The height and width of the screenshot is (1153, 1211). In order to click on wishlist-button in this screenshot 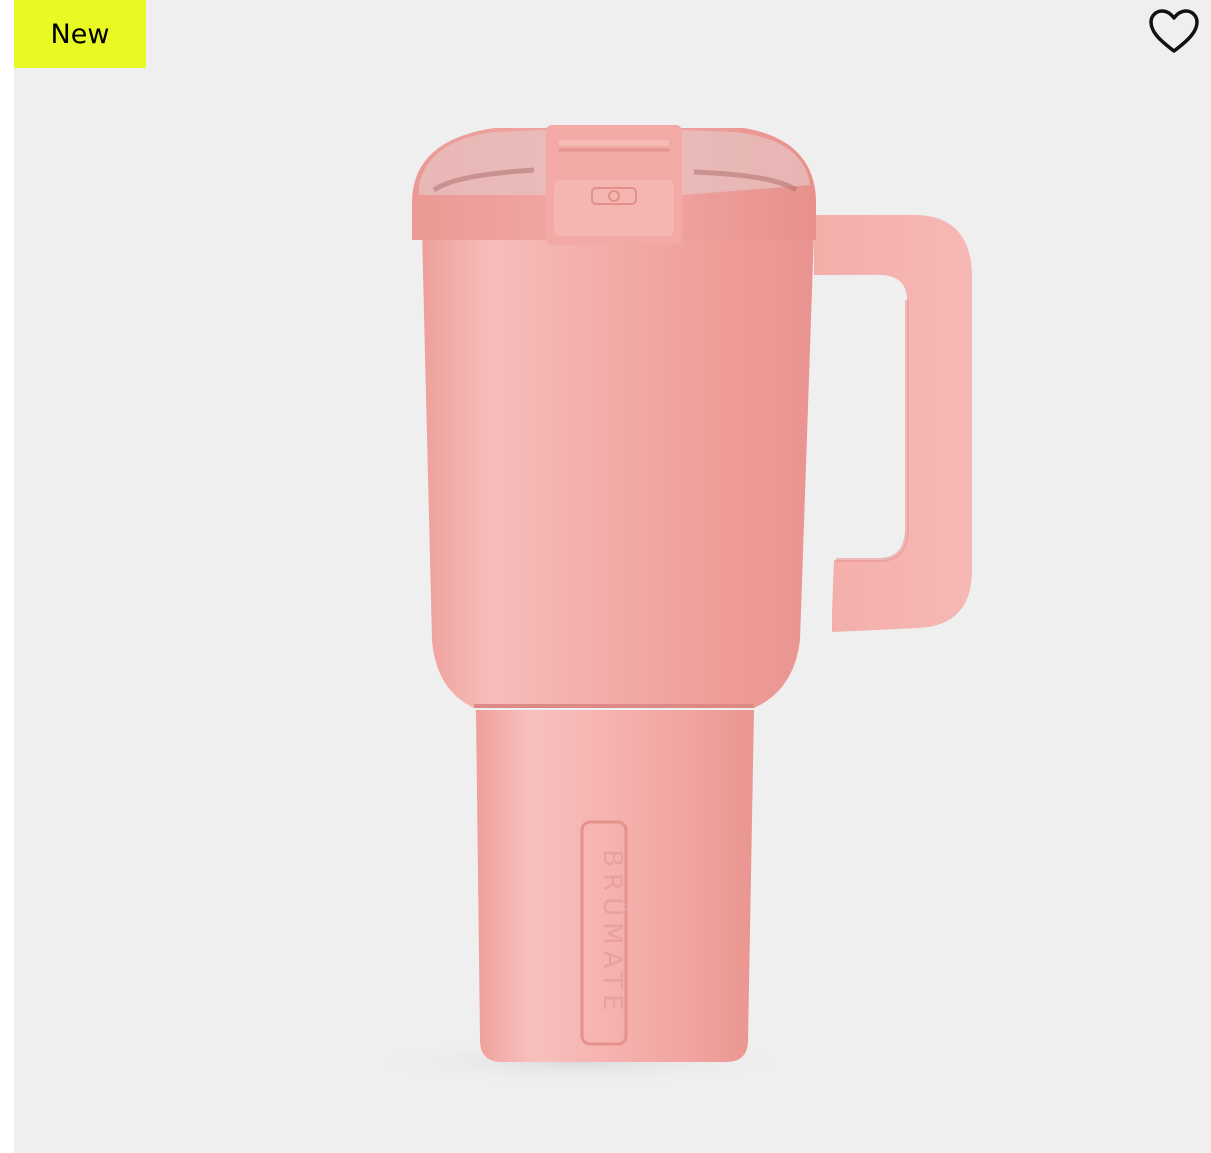, I will do `click(1174, 32)`.